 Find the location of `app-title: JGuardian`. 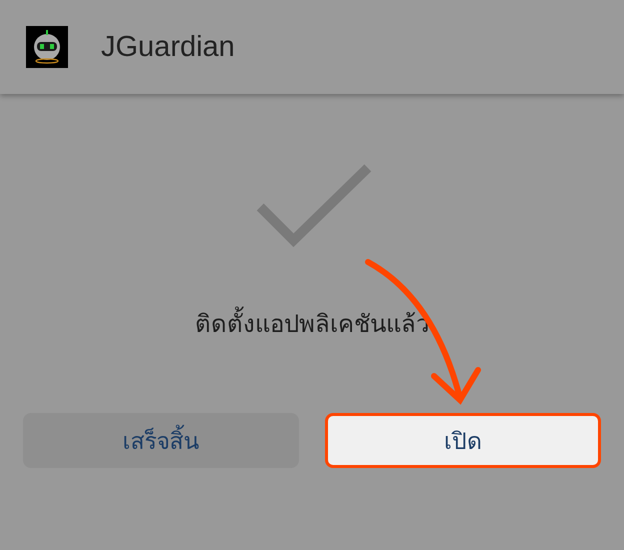

app-title: JGuardian is located at coordinates (168, 47).